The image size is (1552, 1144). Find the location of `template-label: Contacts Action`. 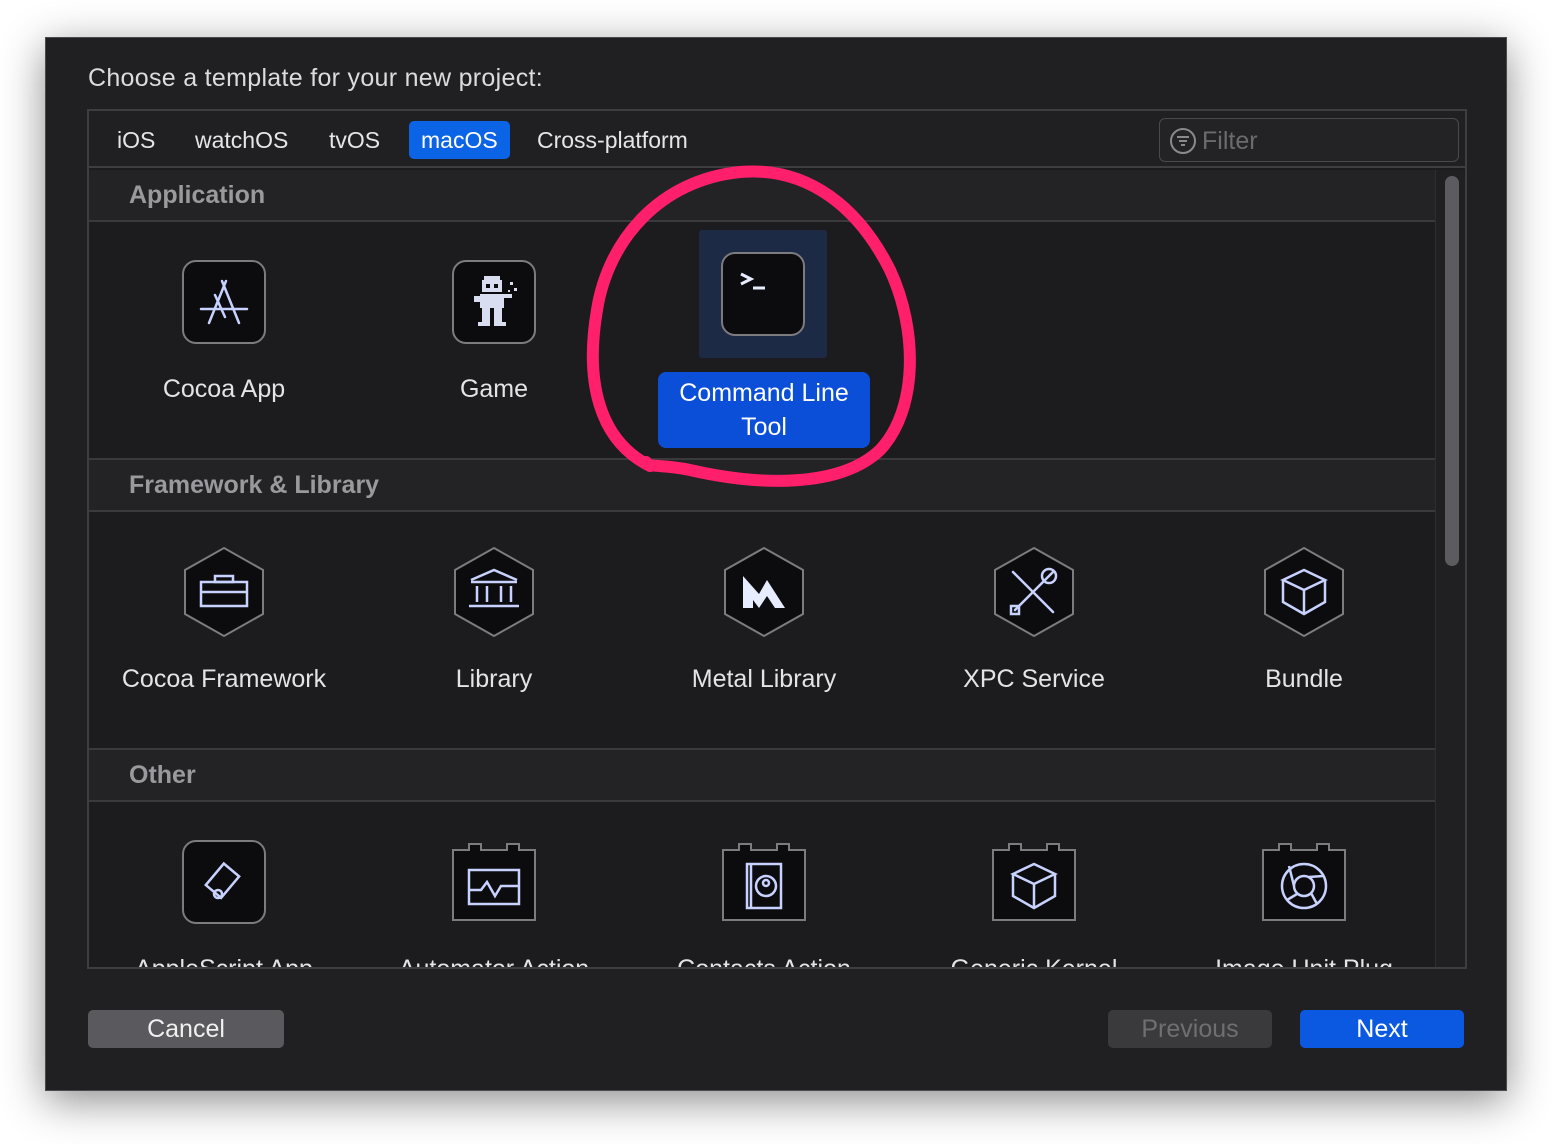

template-label: Contacts Action is located at coordinates (764, 962).